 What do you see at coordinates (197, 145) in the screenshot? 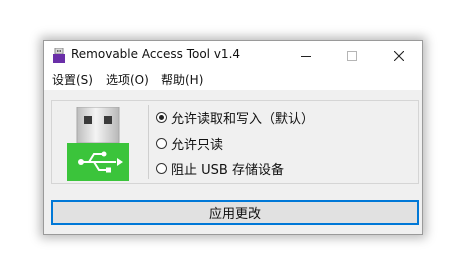
I see `option-label: 允许只读` at bounding box center [197, 145].